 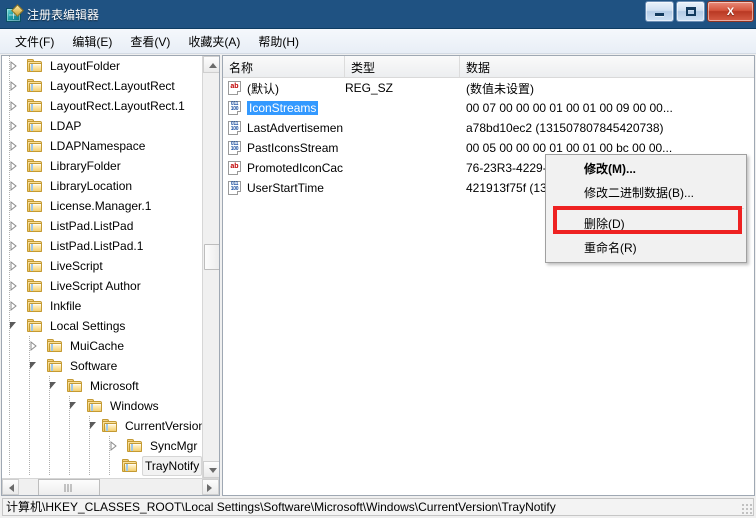 I want to click on tree-node: Local Settings, so click(x=102, y=326).